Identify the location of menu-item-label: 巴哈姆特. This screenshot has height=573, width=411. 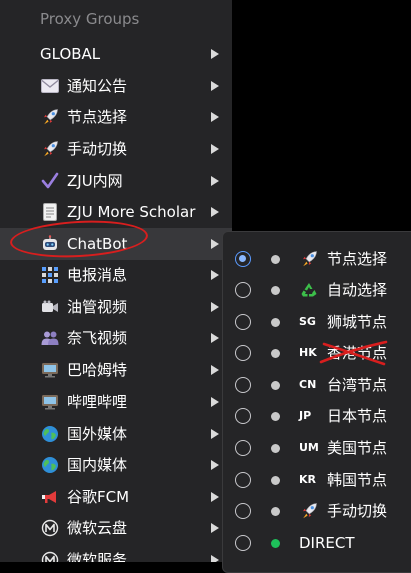
(97, 370).